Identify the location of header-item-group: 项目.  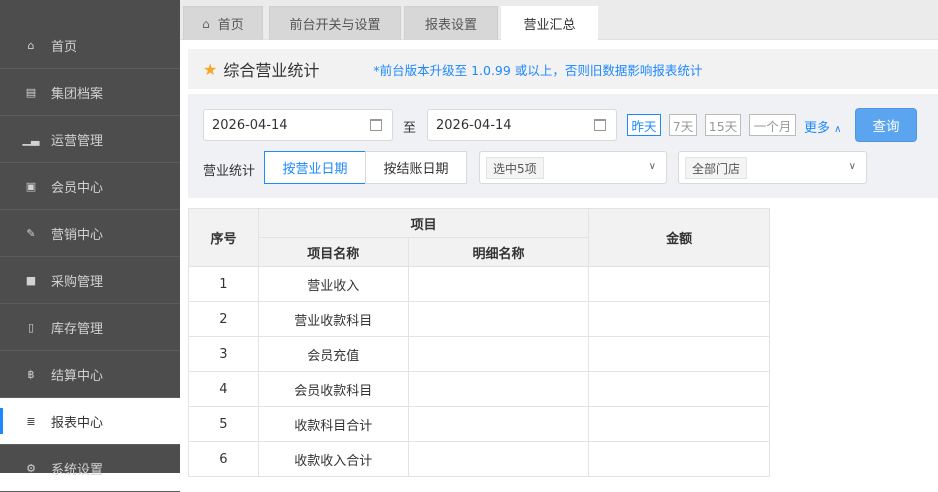
(423, 223).